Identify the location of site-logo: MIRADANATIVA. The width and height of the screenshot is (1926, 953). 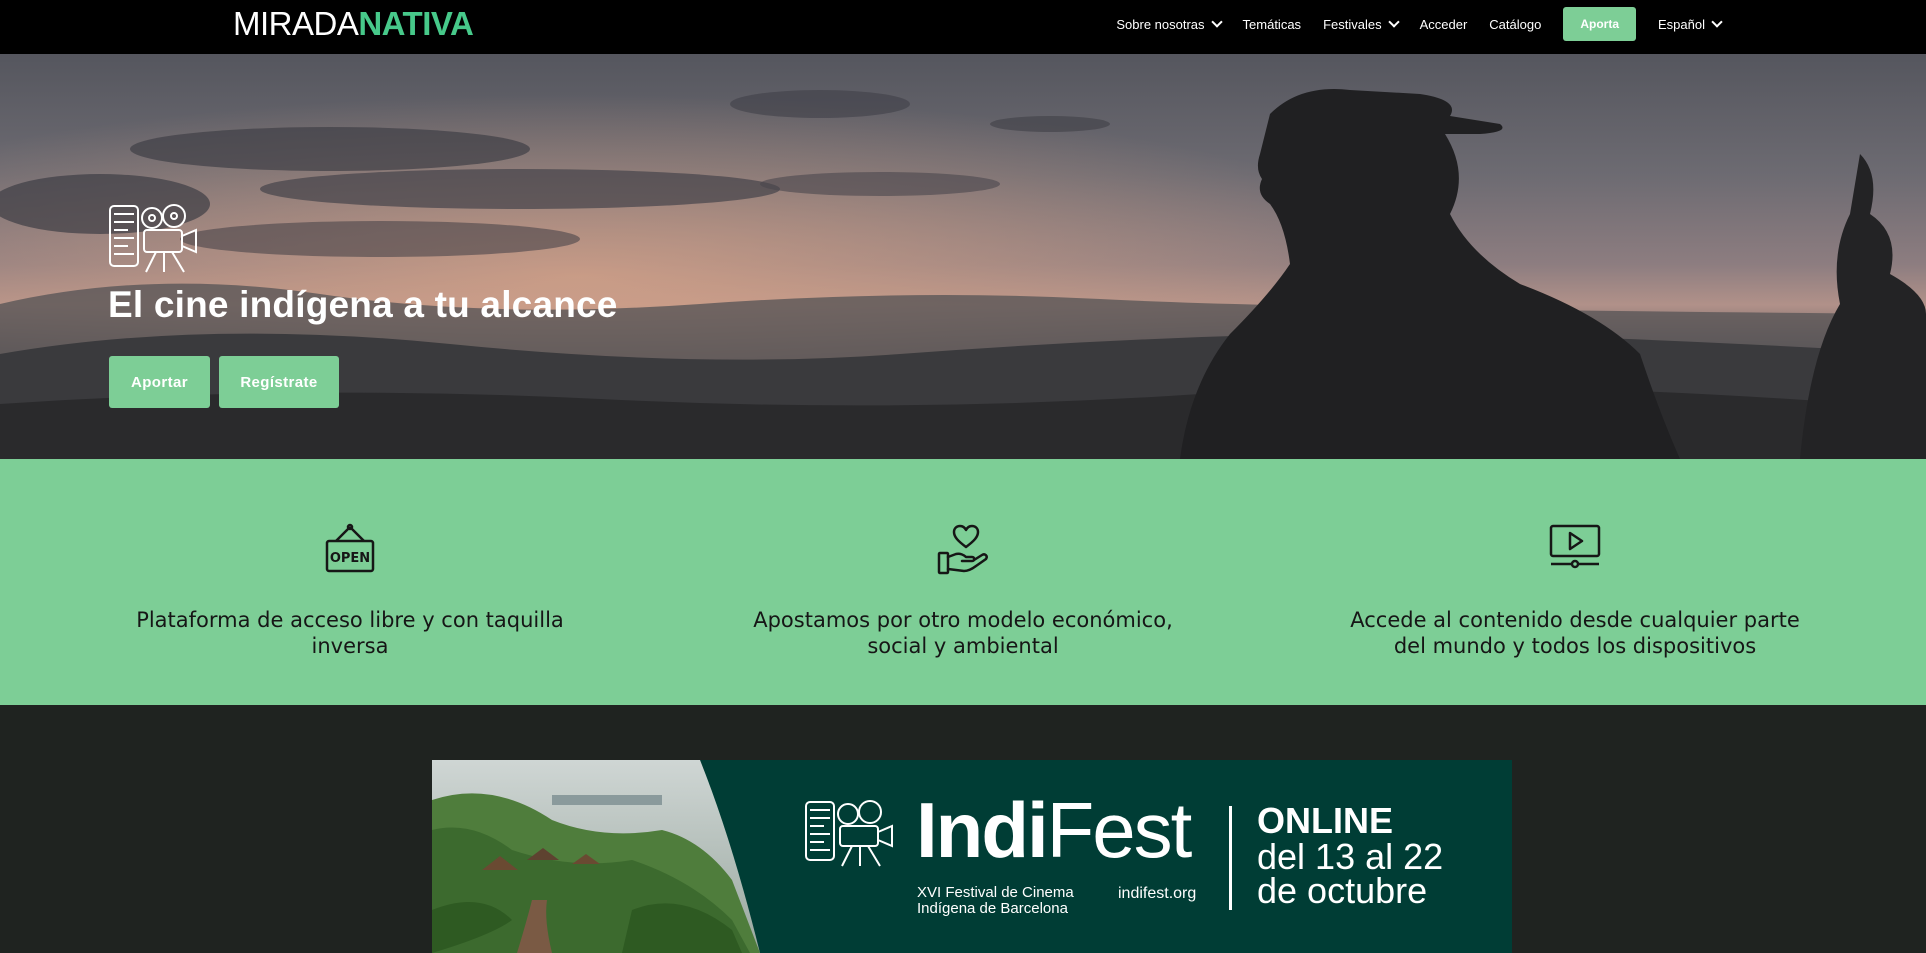
(353, 24).